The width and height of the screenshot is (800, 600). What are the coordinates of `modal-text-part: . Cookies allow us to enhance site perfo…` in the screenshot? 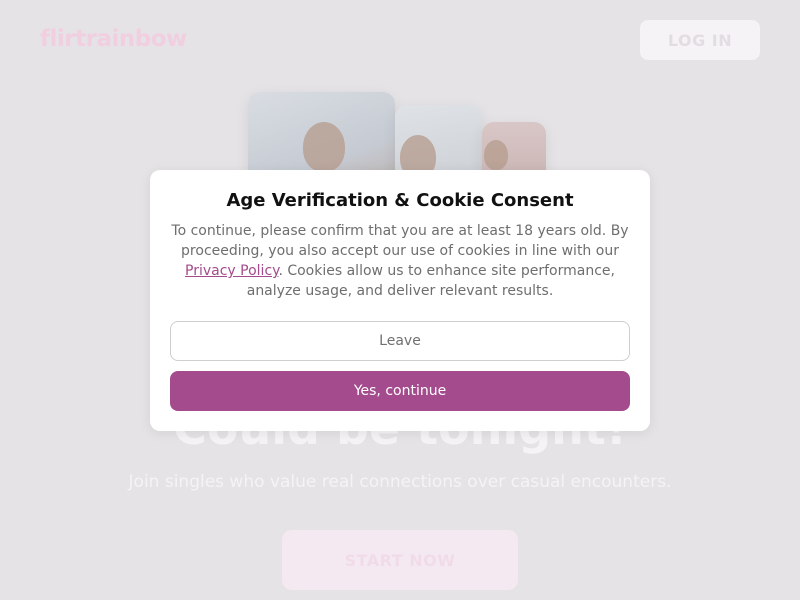 It's located at (430, 281).